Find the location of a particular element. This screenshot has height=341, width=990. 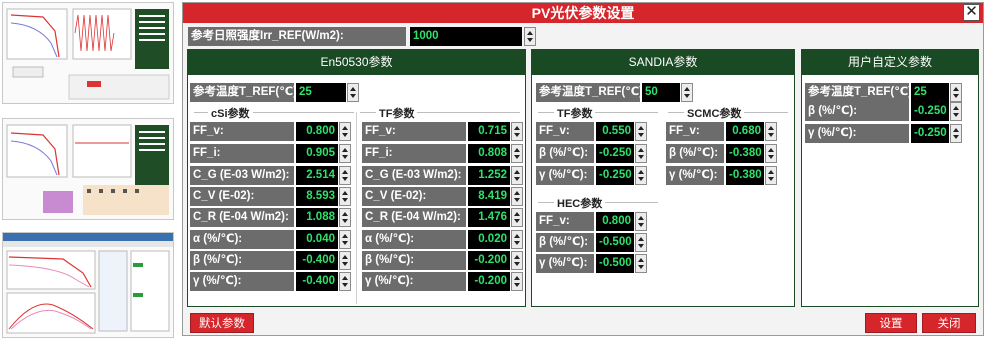

sandia-tf-ffv-label: FF_v: is located at coordinates (565, 131).